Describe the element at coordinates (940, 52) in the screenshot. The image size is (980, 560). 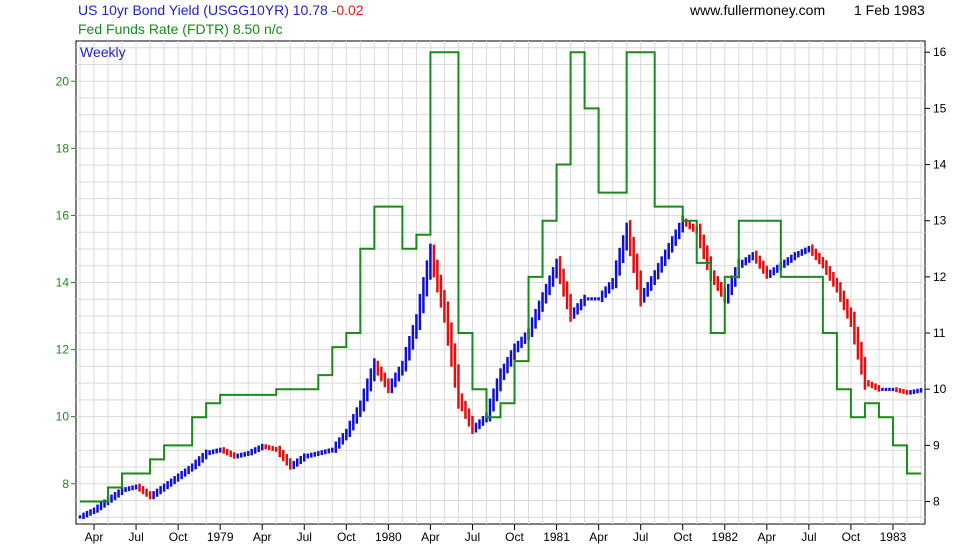
I see `y-right-tick-label: 16` at that location.